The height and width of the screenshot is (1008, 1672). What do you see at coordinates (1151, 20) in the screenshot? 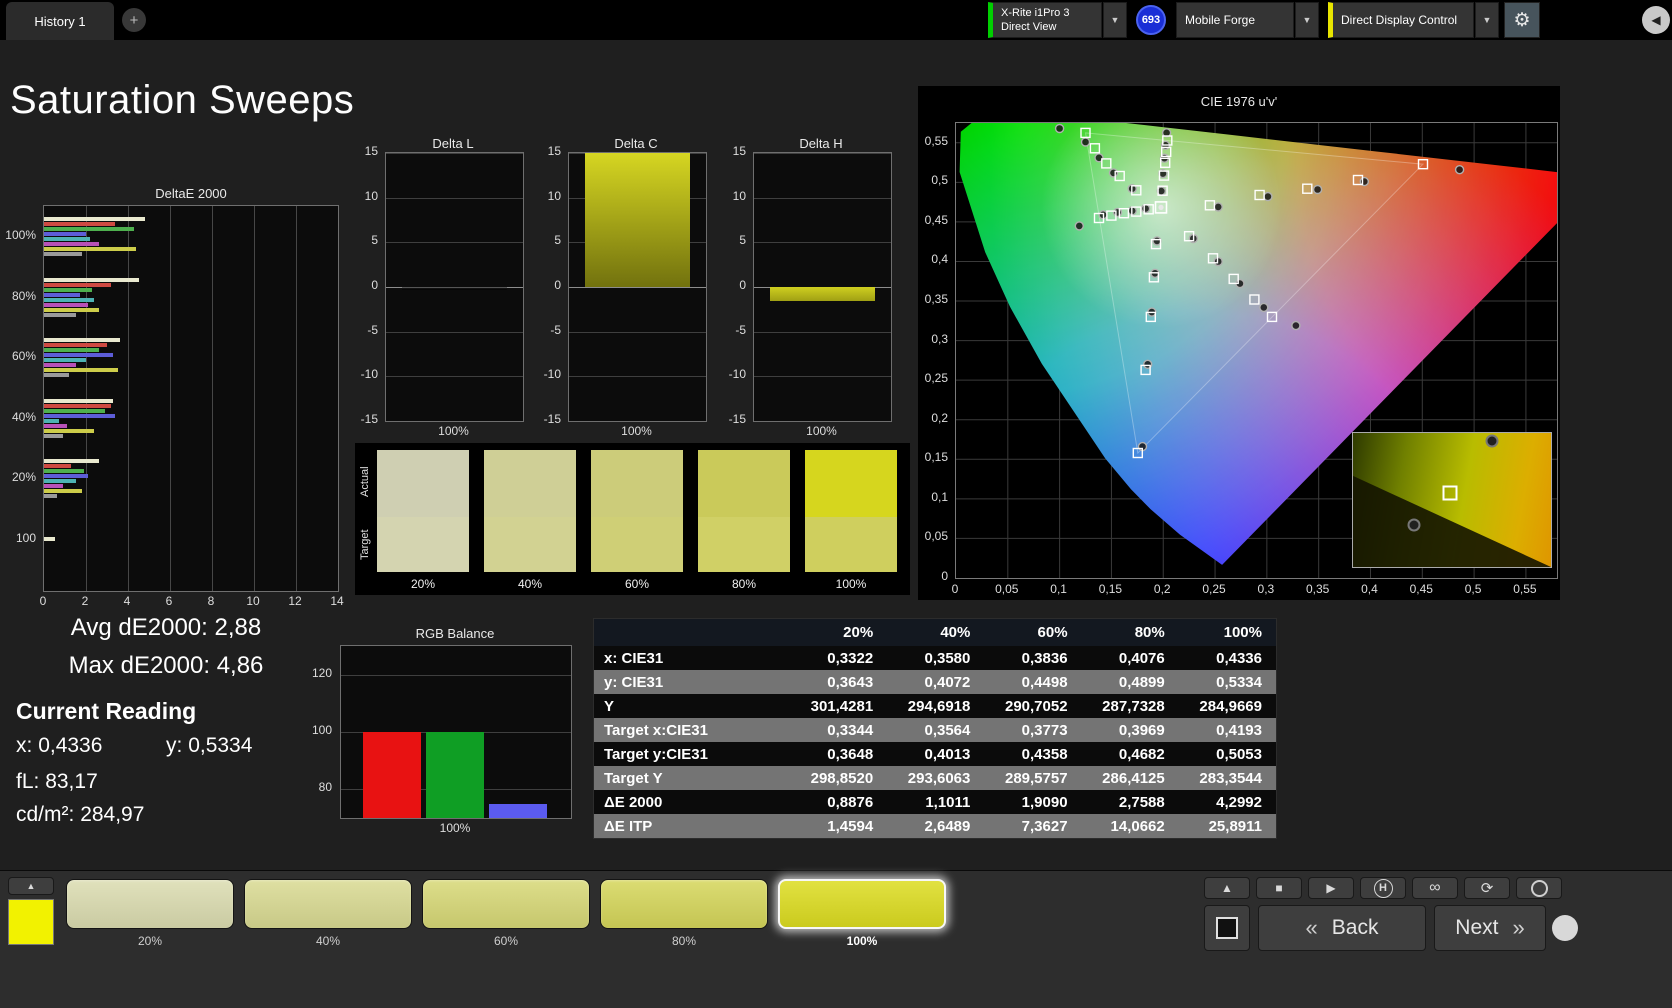
I see `meter-count-badge: 693` at bounding box center [1151, 20].